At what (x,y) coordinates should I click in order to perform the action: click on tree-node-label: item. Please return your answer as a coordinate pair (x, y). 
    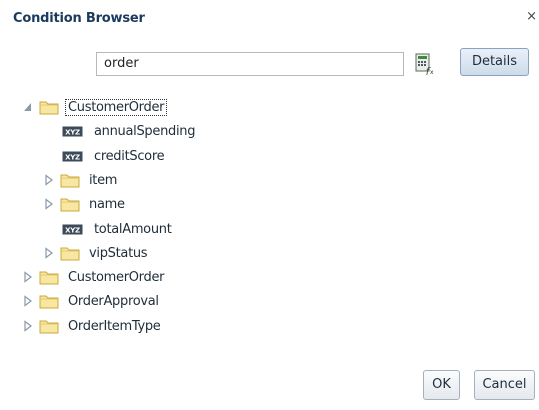
    Looking at the image, I should click on (103, 180).